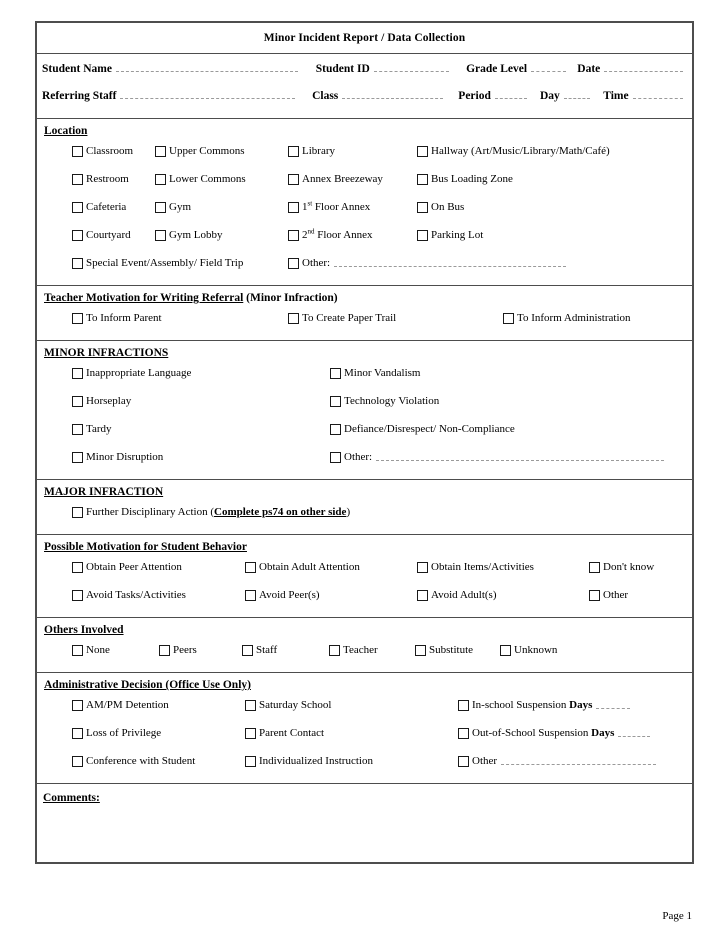 The height and width of the screenshot is (942, 728). I want to click on time-input, so click(658, 93).